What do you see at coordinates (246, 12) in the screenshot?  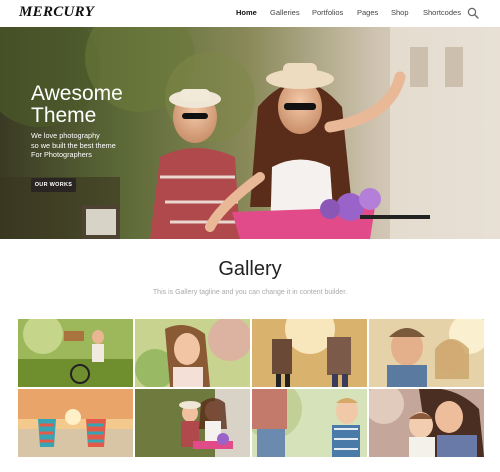 I see `nav-home: Home` at bounding box center [246, 12].